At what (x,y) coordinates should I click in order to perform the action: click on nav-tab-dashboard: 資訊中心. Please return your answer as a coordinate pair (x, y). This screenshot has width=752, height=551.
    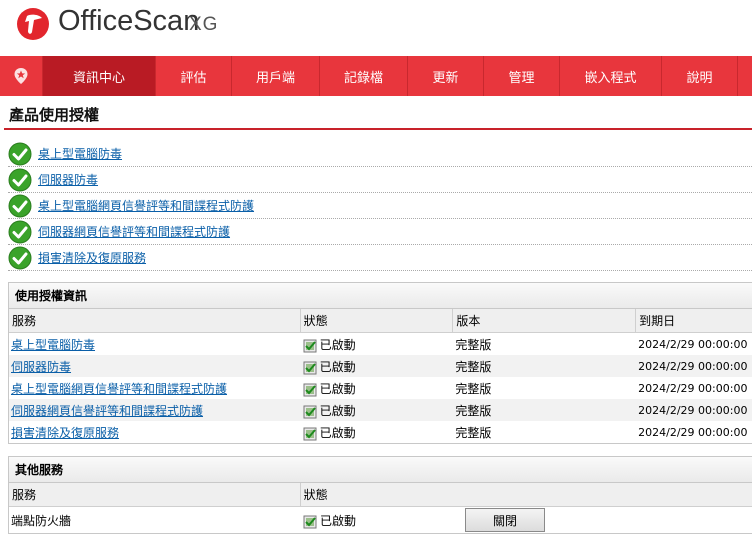
    Looking at the image, I should click on (99, 76).